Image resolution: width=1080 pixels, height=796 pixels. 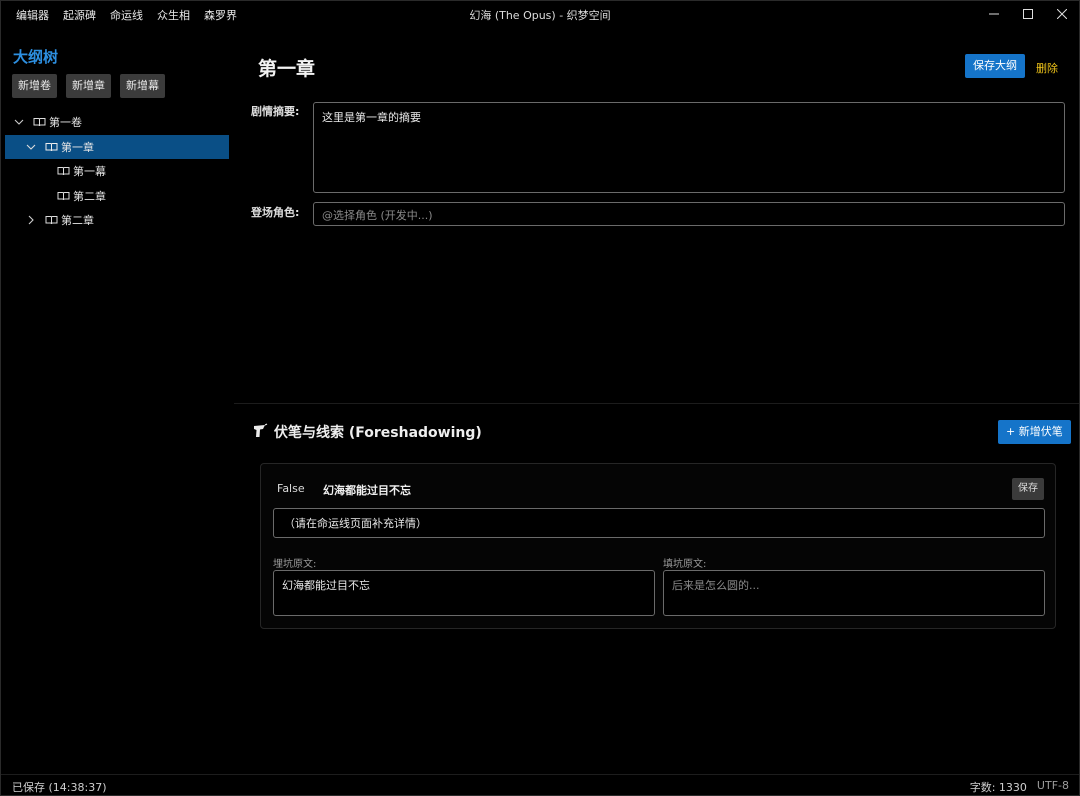 What do you see at coordinates (371, 117) in the screenshot?
I see `summary-text: 这里是第一章的摘要` at bounding box center [371, 117].